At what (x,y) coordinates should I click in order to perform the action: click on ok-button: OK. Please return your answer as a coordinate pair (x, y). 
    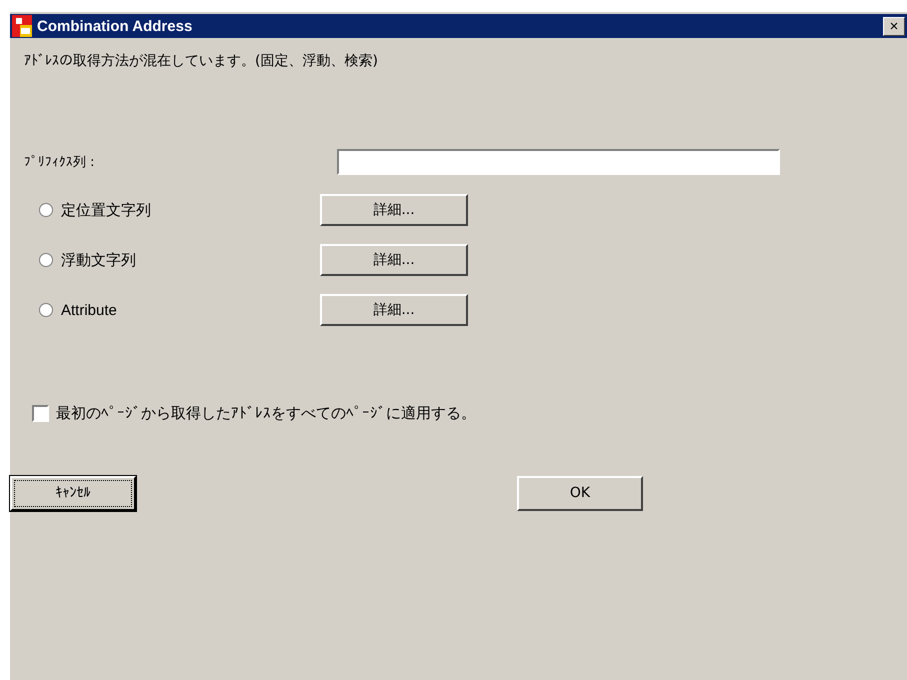
    Looking at the image, I should click on (580, 493).